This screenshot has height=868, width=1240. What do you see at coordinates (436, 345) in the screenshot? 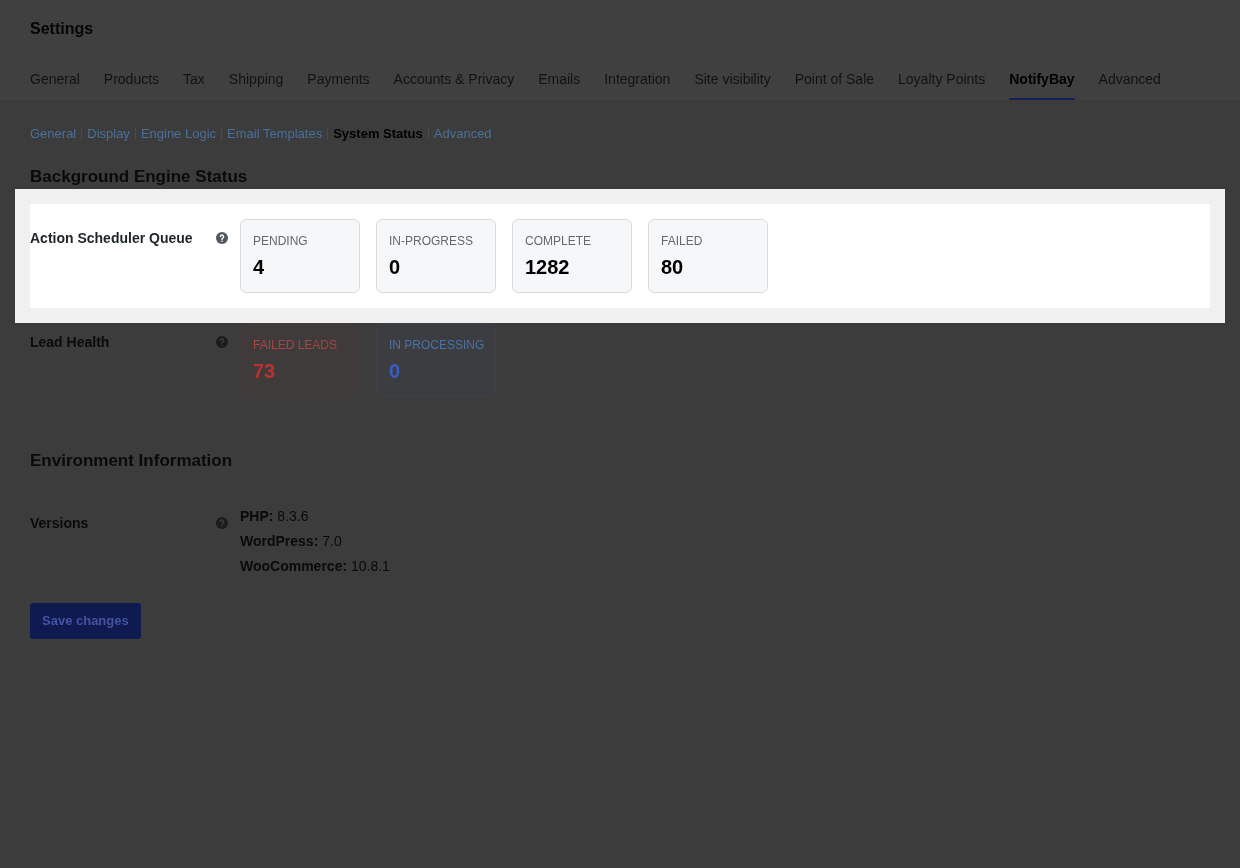
I see `stat-label: IN PROCESSING` at bounding box center [436, 345].